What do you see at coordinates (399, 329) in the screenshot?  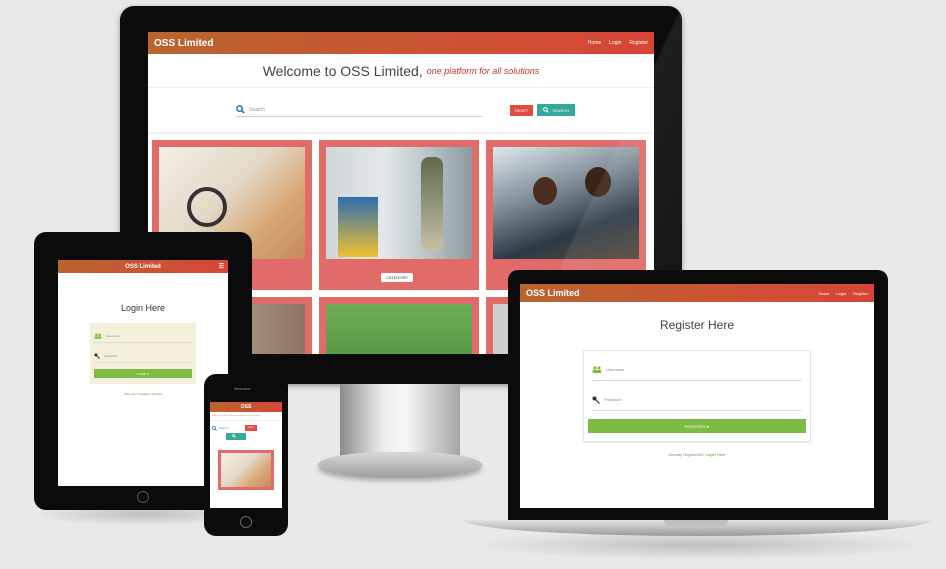 I see `gardening-image` at bounding box center [399, 329].